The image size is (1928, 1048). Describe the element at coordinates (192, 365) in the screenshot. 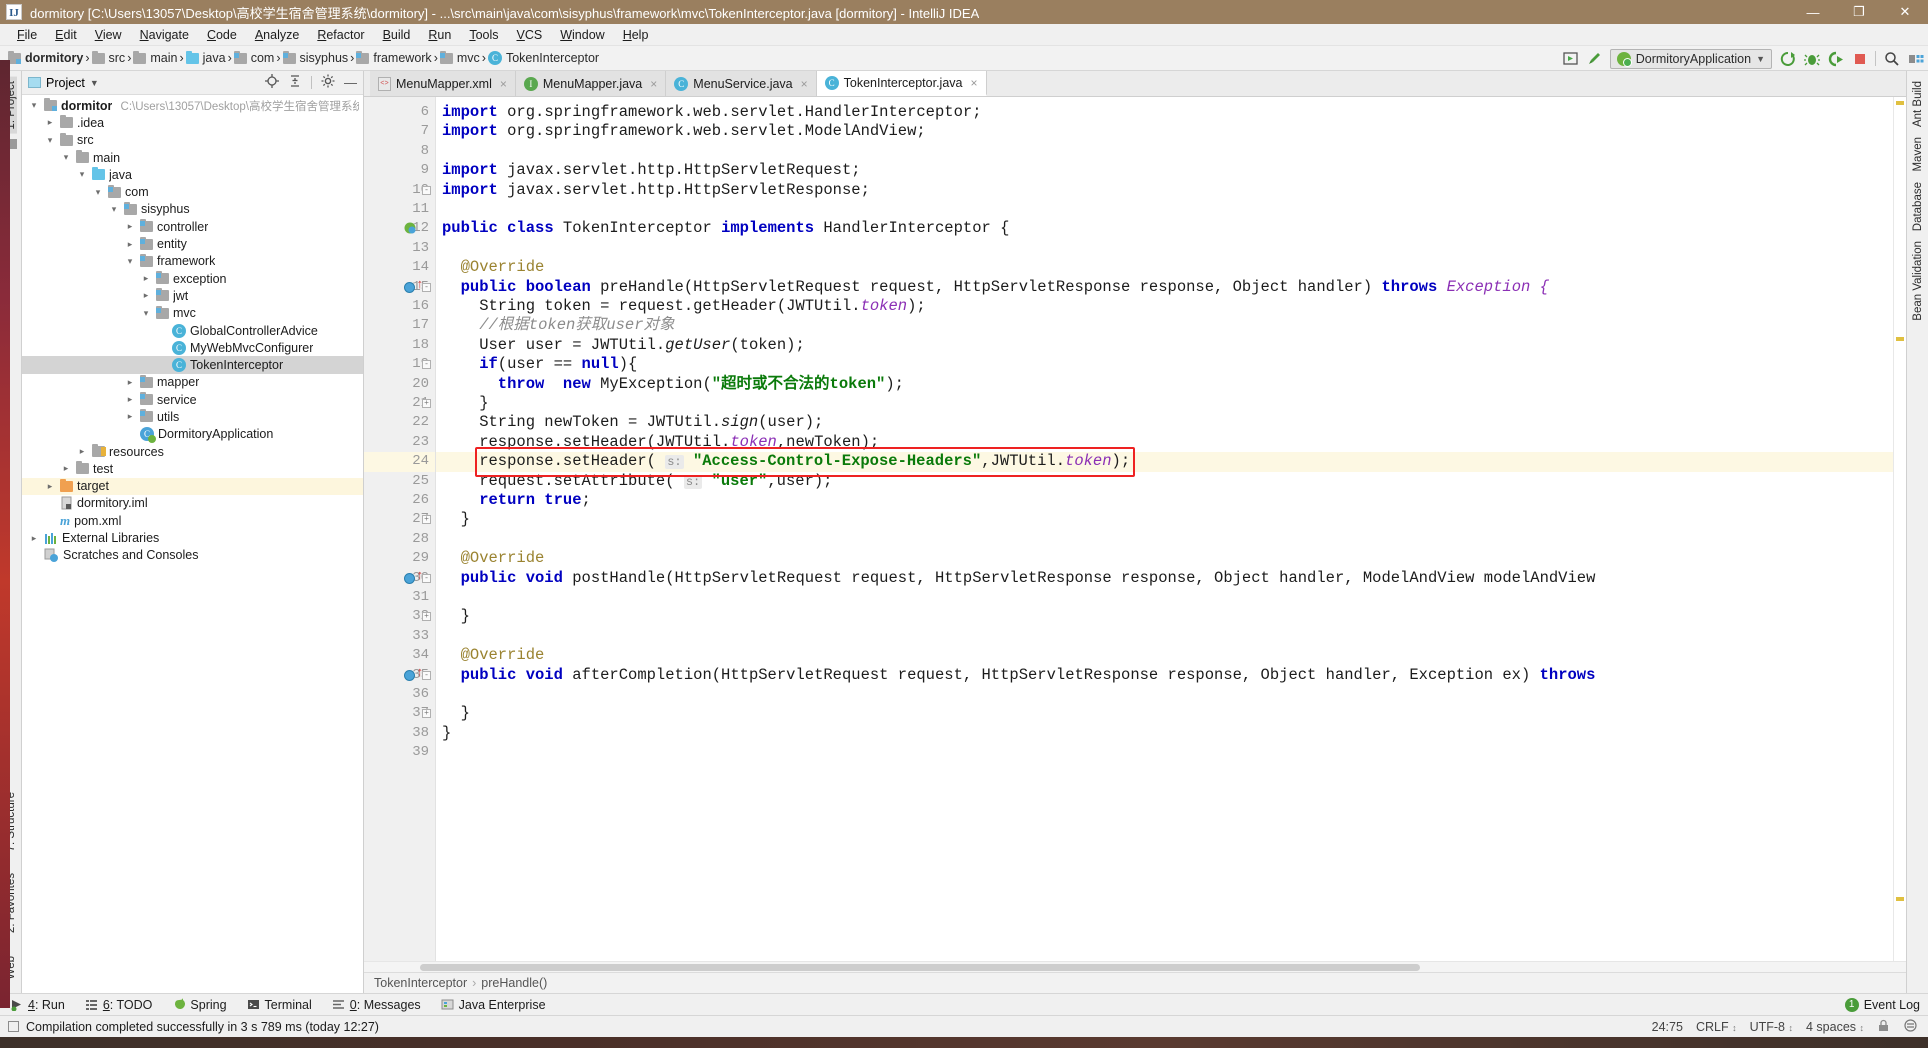

I see `tree-node-tokeninterceptor: C TokenInterceptor` at that location.